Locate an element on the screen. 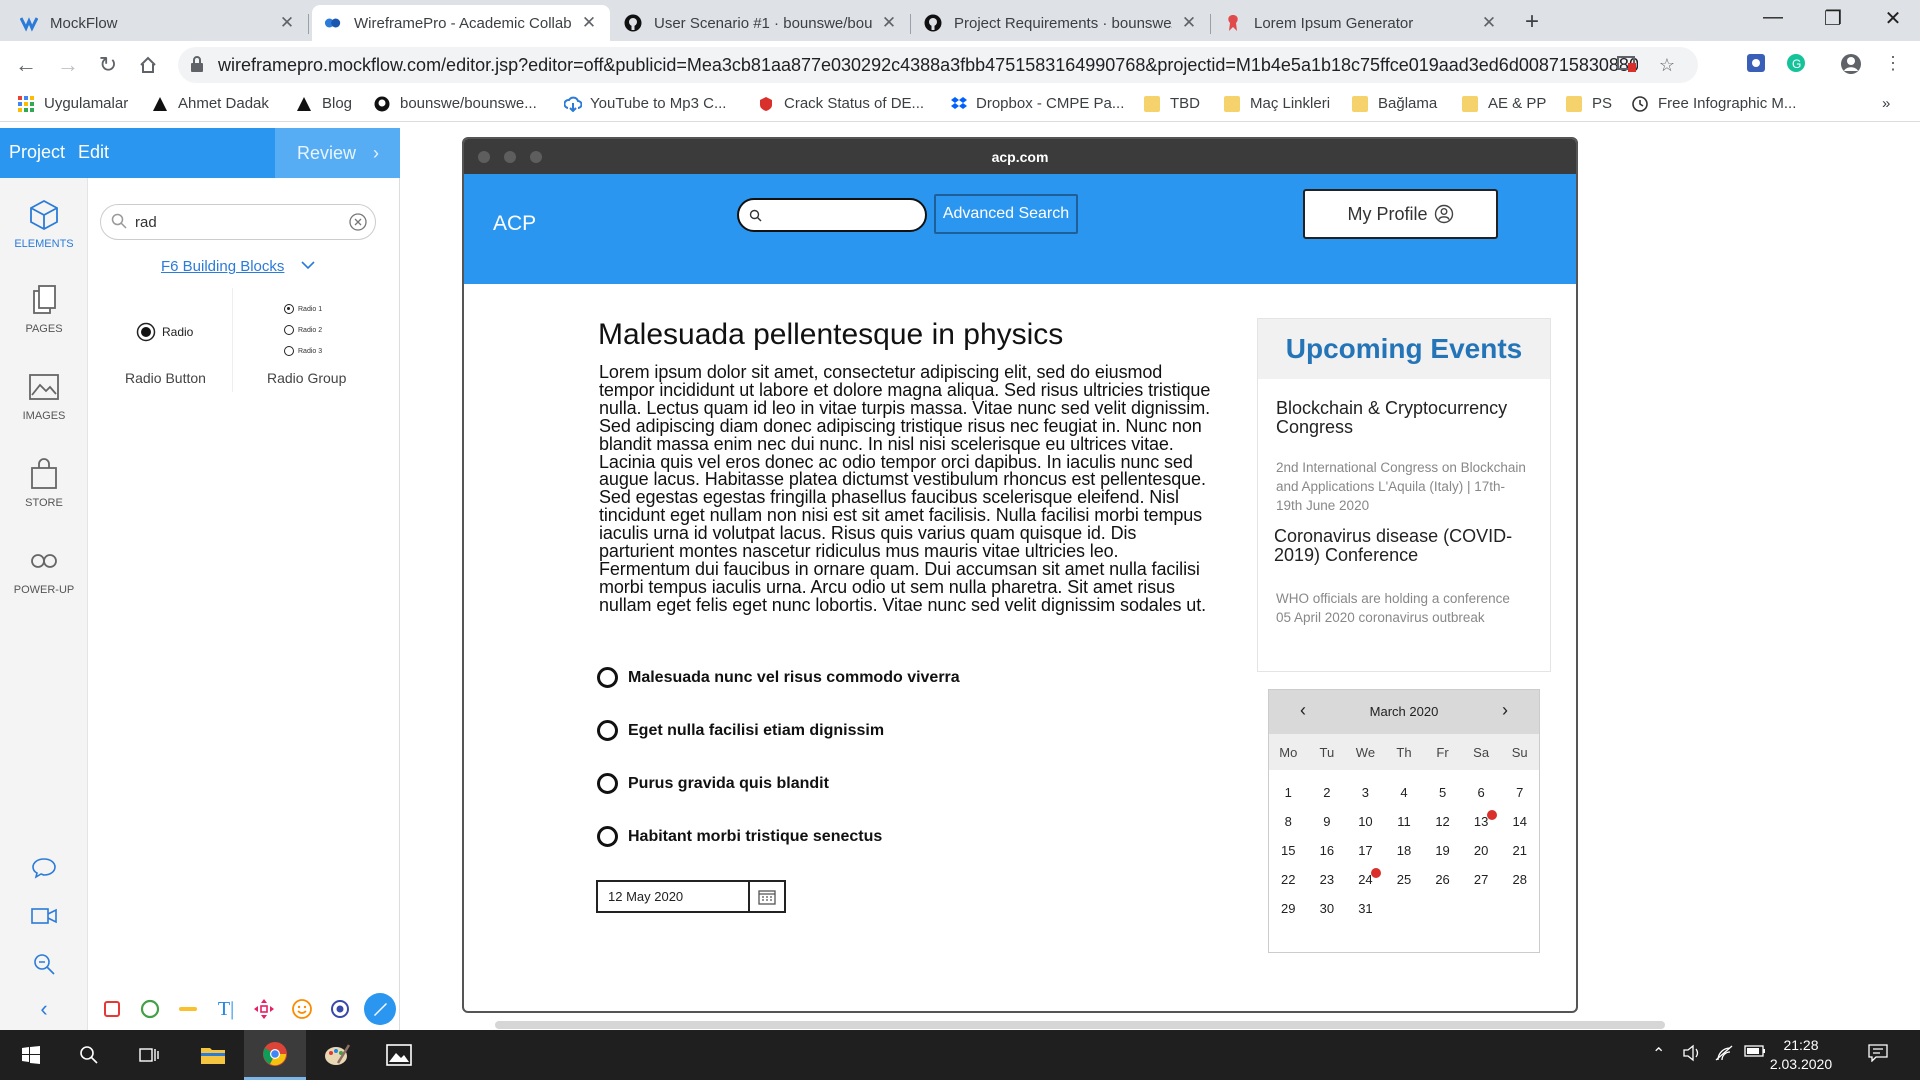 The width and height of the screenshot is (1920, 1080). move-tool-icon is located at coordinates (264, 1009).